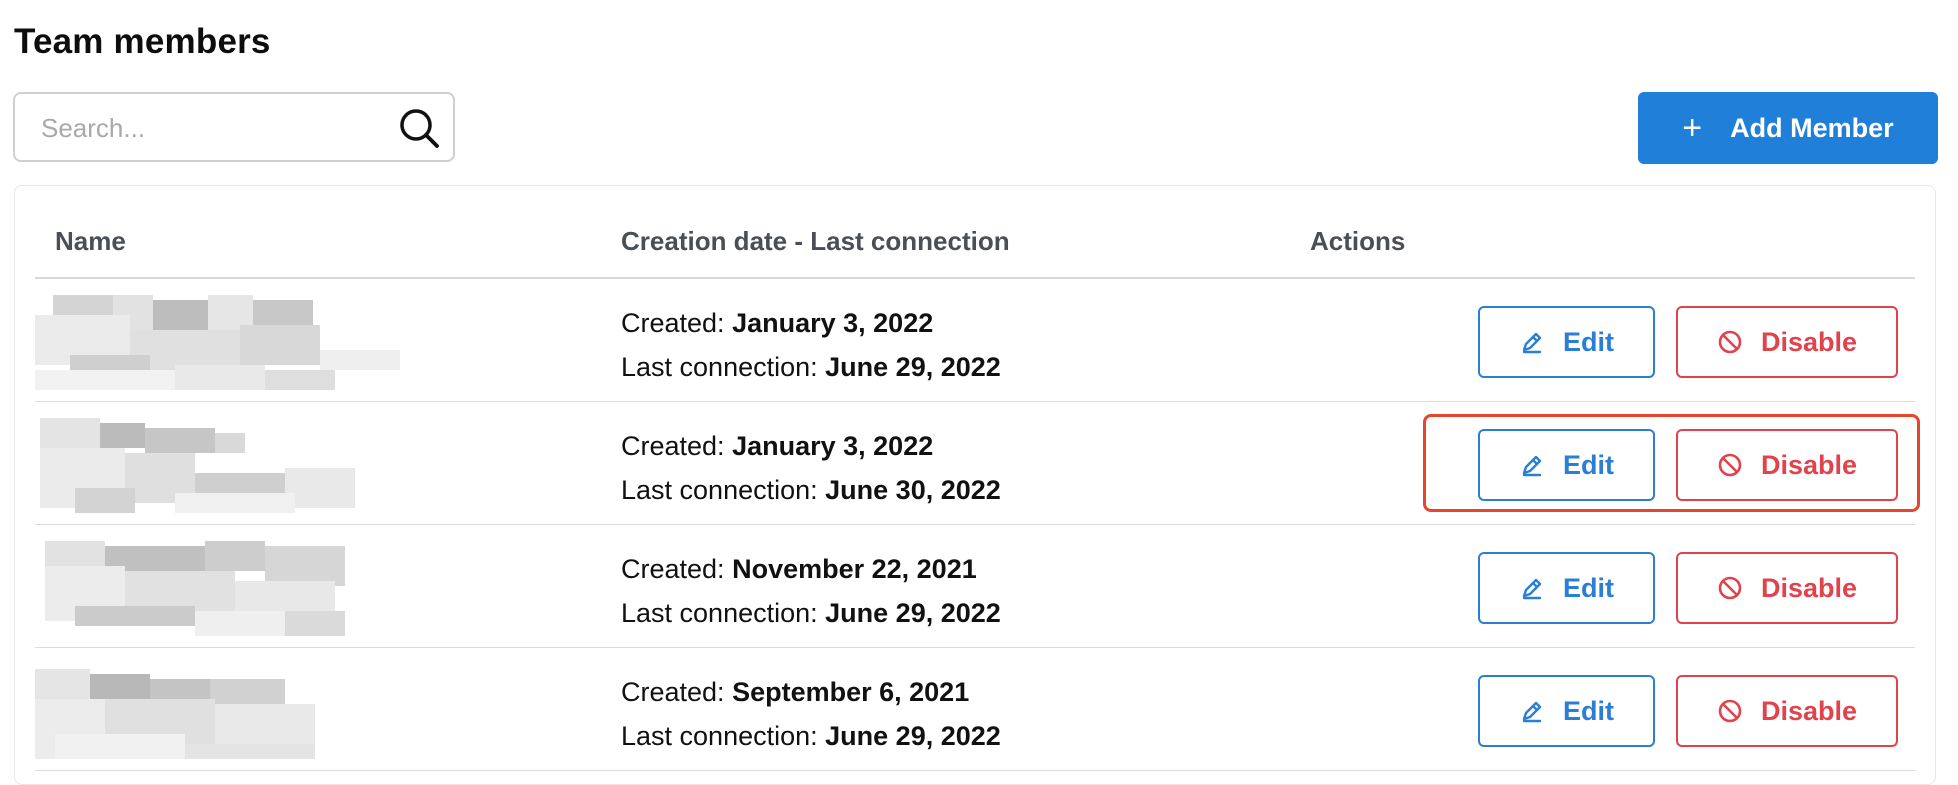  I want to click on add-member-label: Add Member, so click(1812, 127).